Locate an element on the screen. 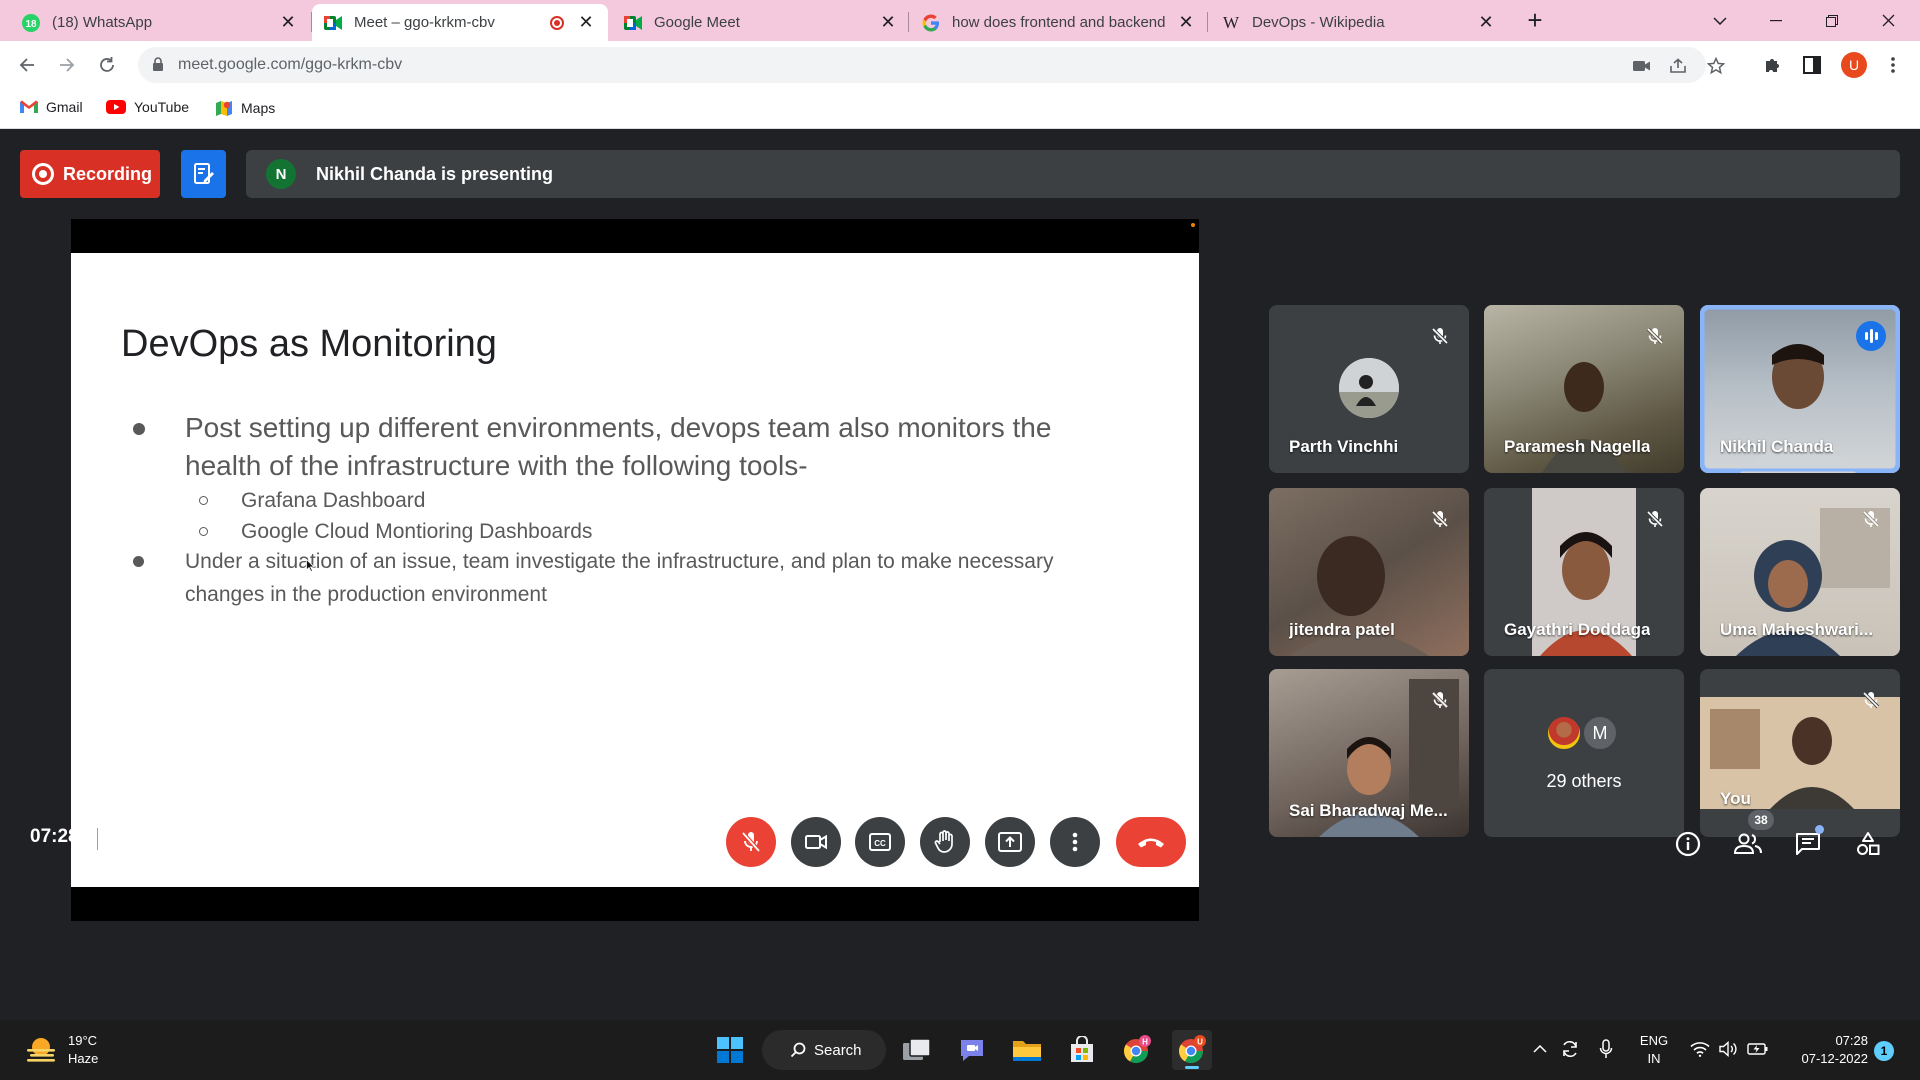 The image size is (1920, 1080). info-icon is located at coordinates (1688, 844).